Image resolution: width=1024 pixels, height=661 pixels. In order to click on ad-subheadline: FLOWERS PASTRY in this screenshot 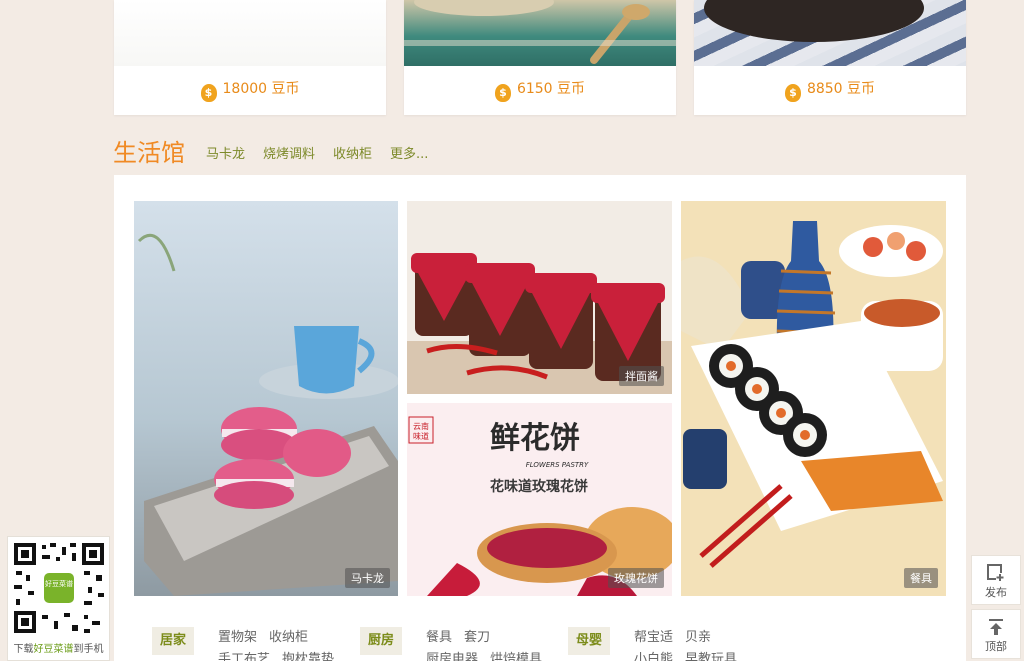, I will do `click(557, 465)`.